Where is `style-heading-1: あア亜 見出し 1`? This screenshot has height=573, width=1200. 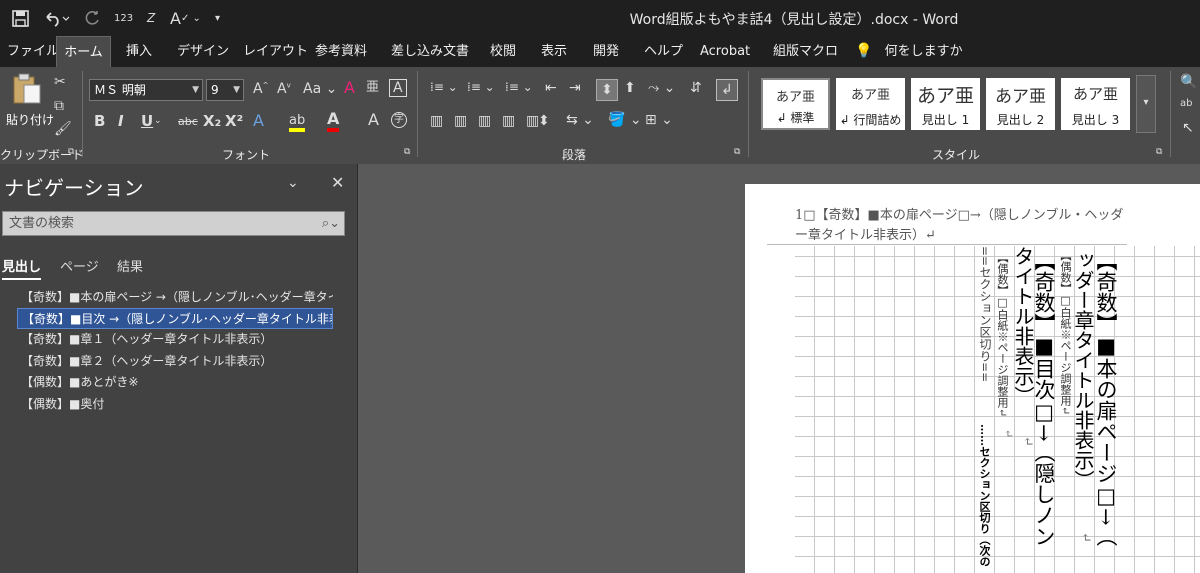 style-heading-1: あア亜 見出し 1 is located at coordinates (945, 104).